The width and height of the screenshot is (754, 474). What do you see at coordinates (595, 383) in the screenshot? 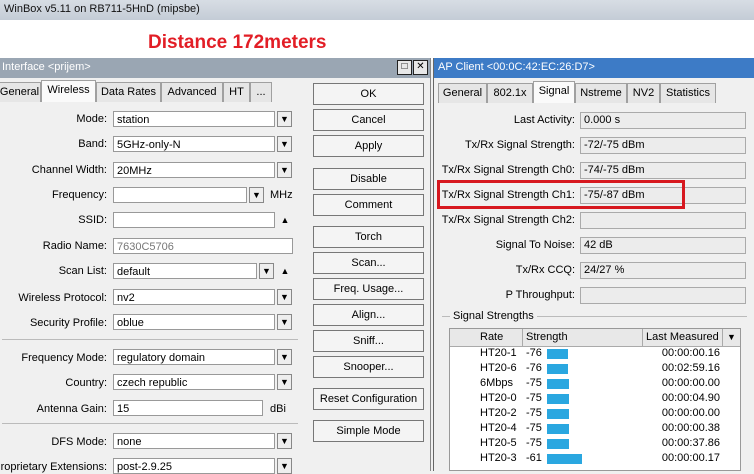
I see `table-row: 6Mbps -75 00:00:00.00` at bounding box center [595, 383].